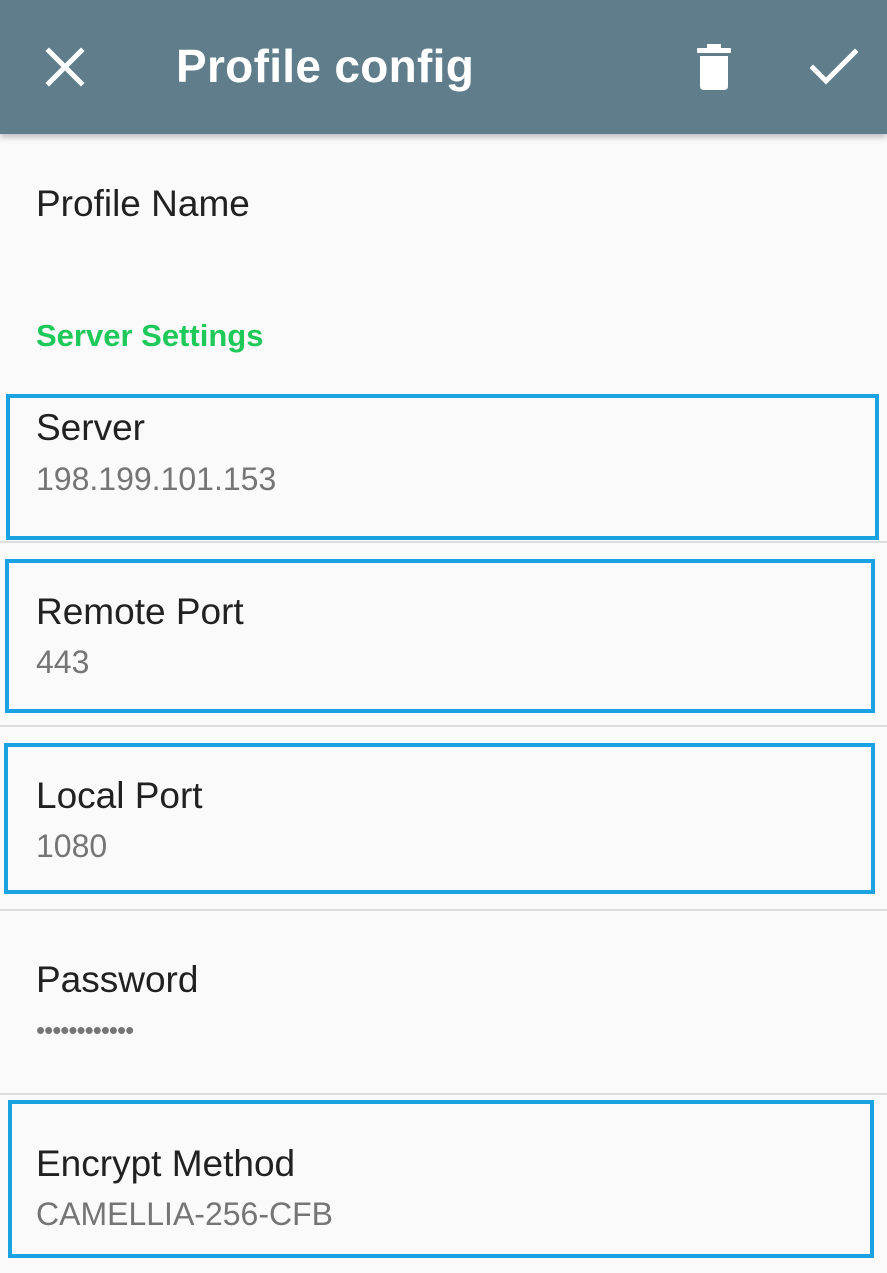 The height and width of the screenshot is (1273, 887). I want to click on encrypt-method-item: Encrypt Method CAMELLIA-256-CFB, so click(443, 1184).